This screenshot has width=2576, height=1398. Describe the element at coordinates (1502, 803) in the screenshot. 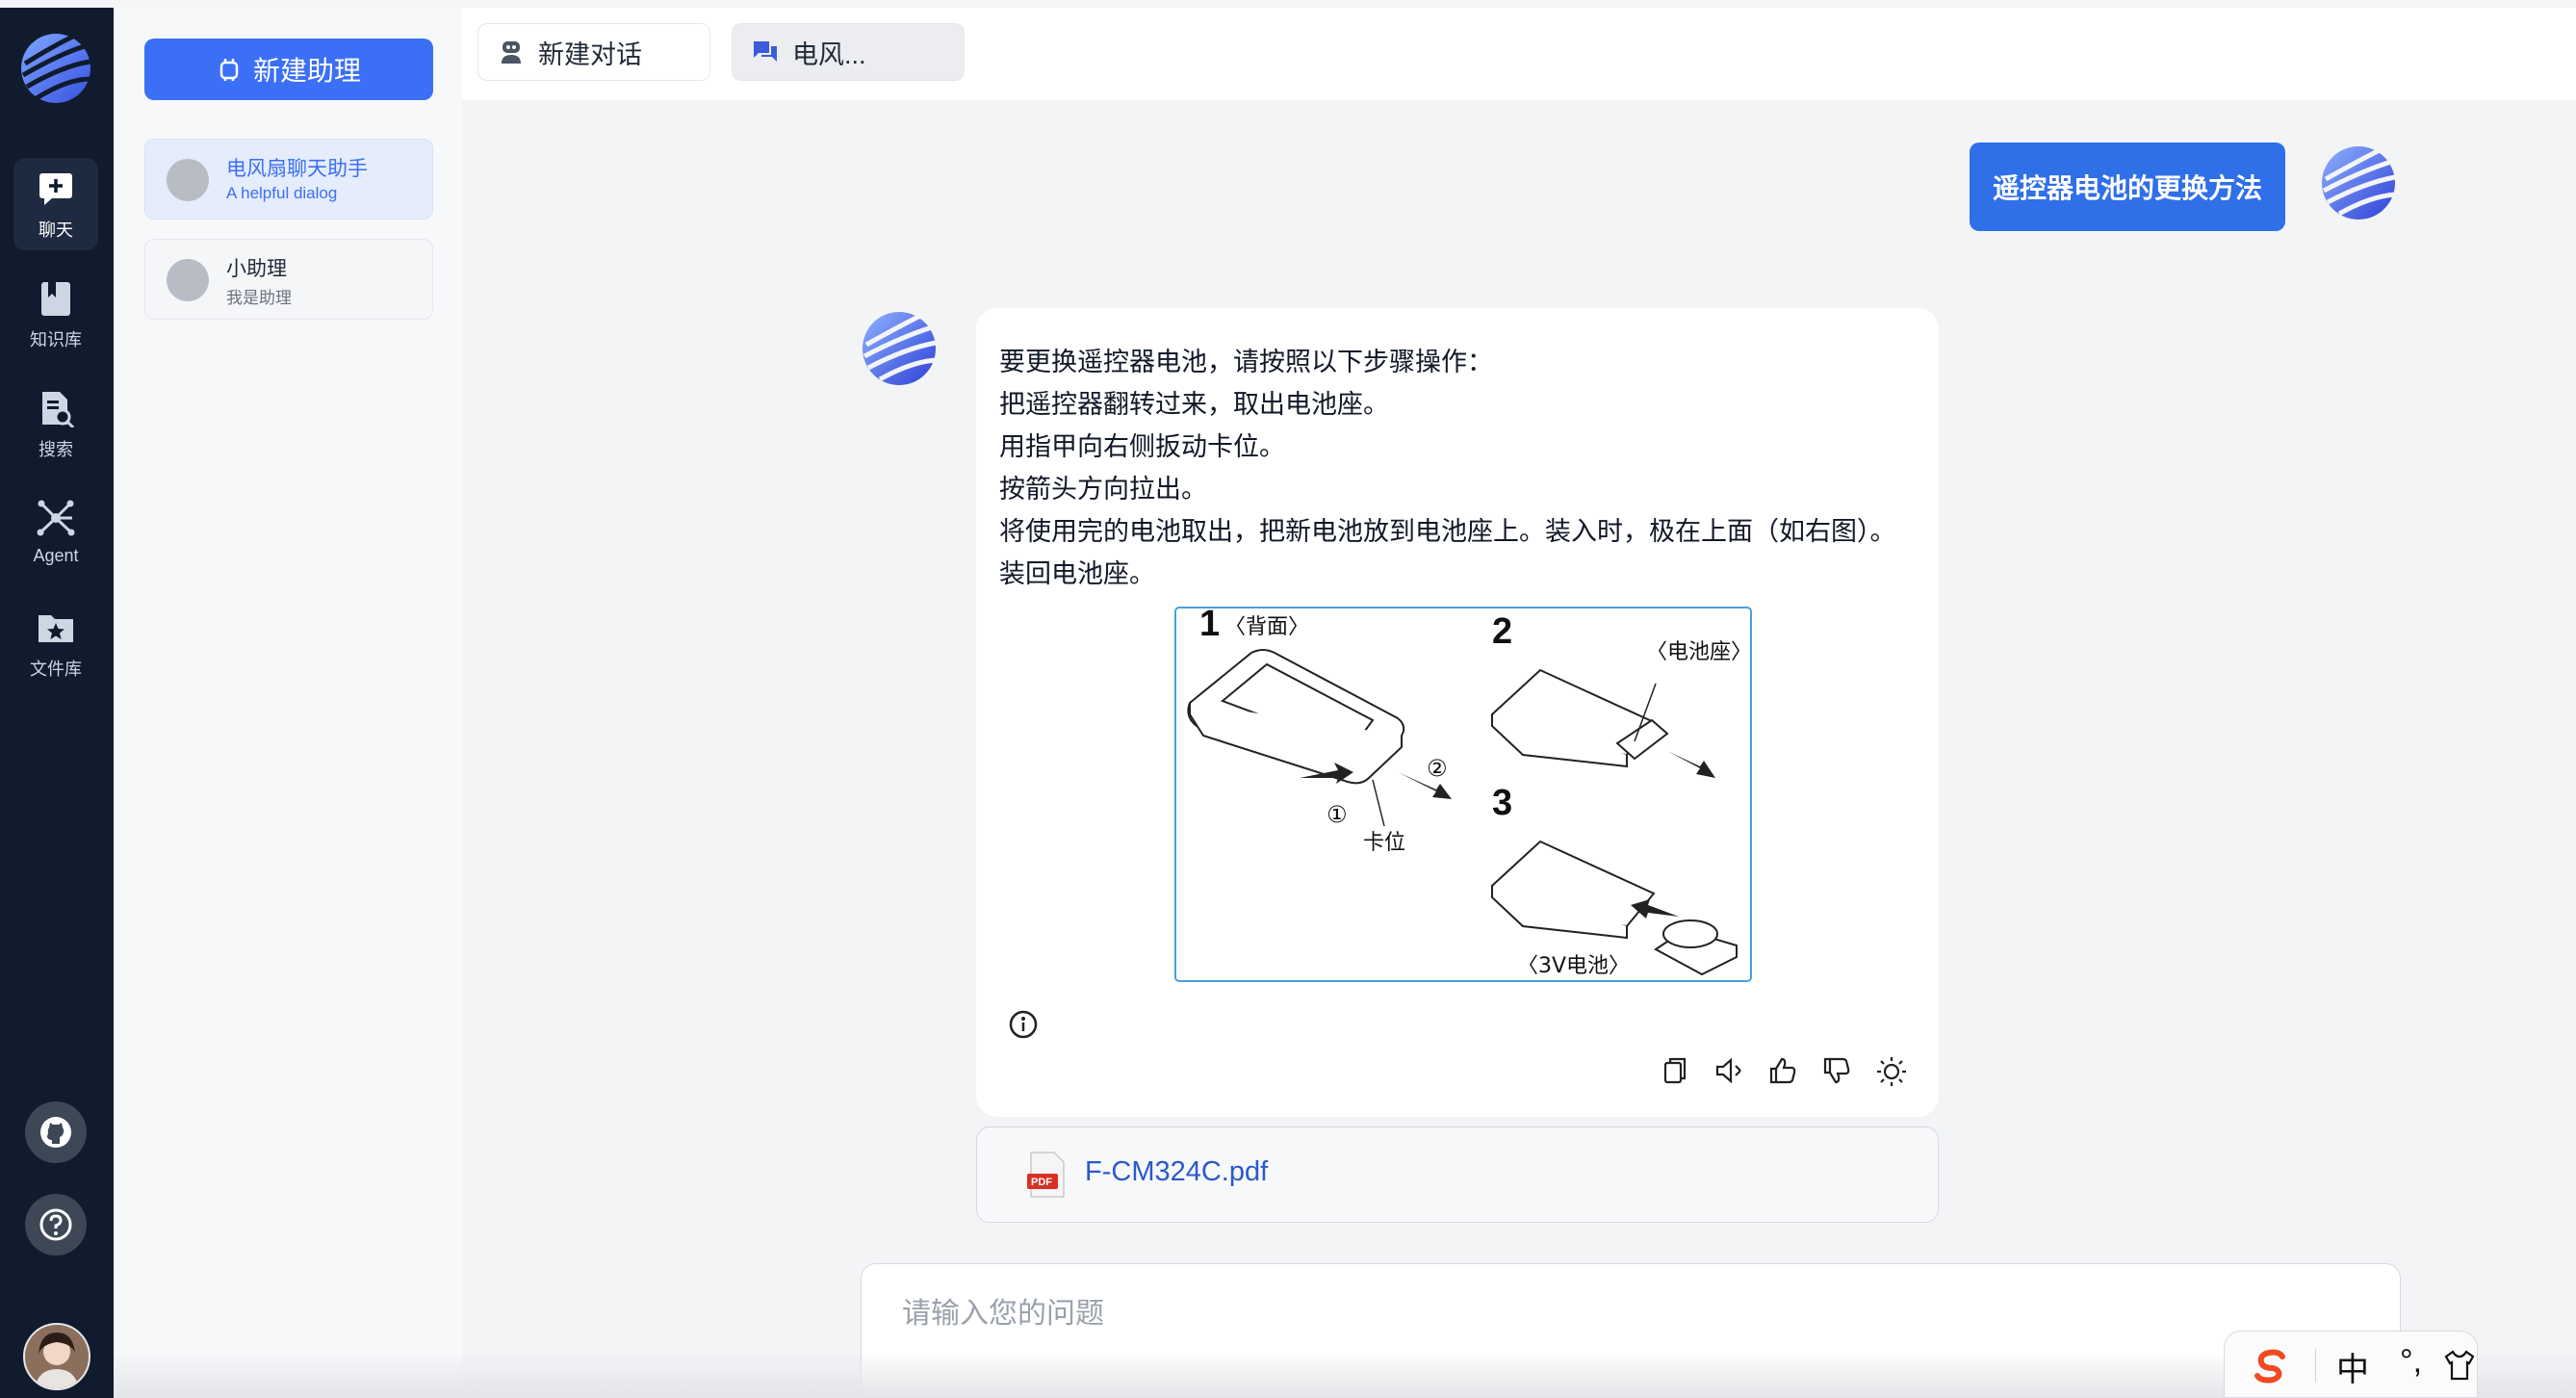

I see `figure-step3-number: 3` at that location.